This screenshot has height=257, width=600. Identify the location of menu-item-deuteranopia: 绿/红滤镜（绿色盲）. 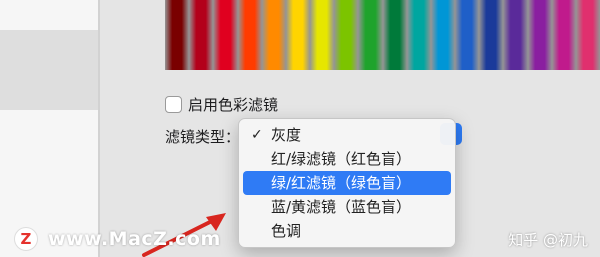
(347, 183).